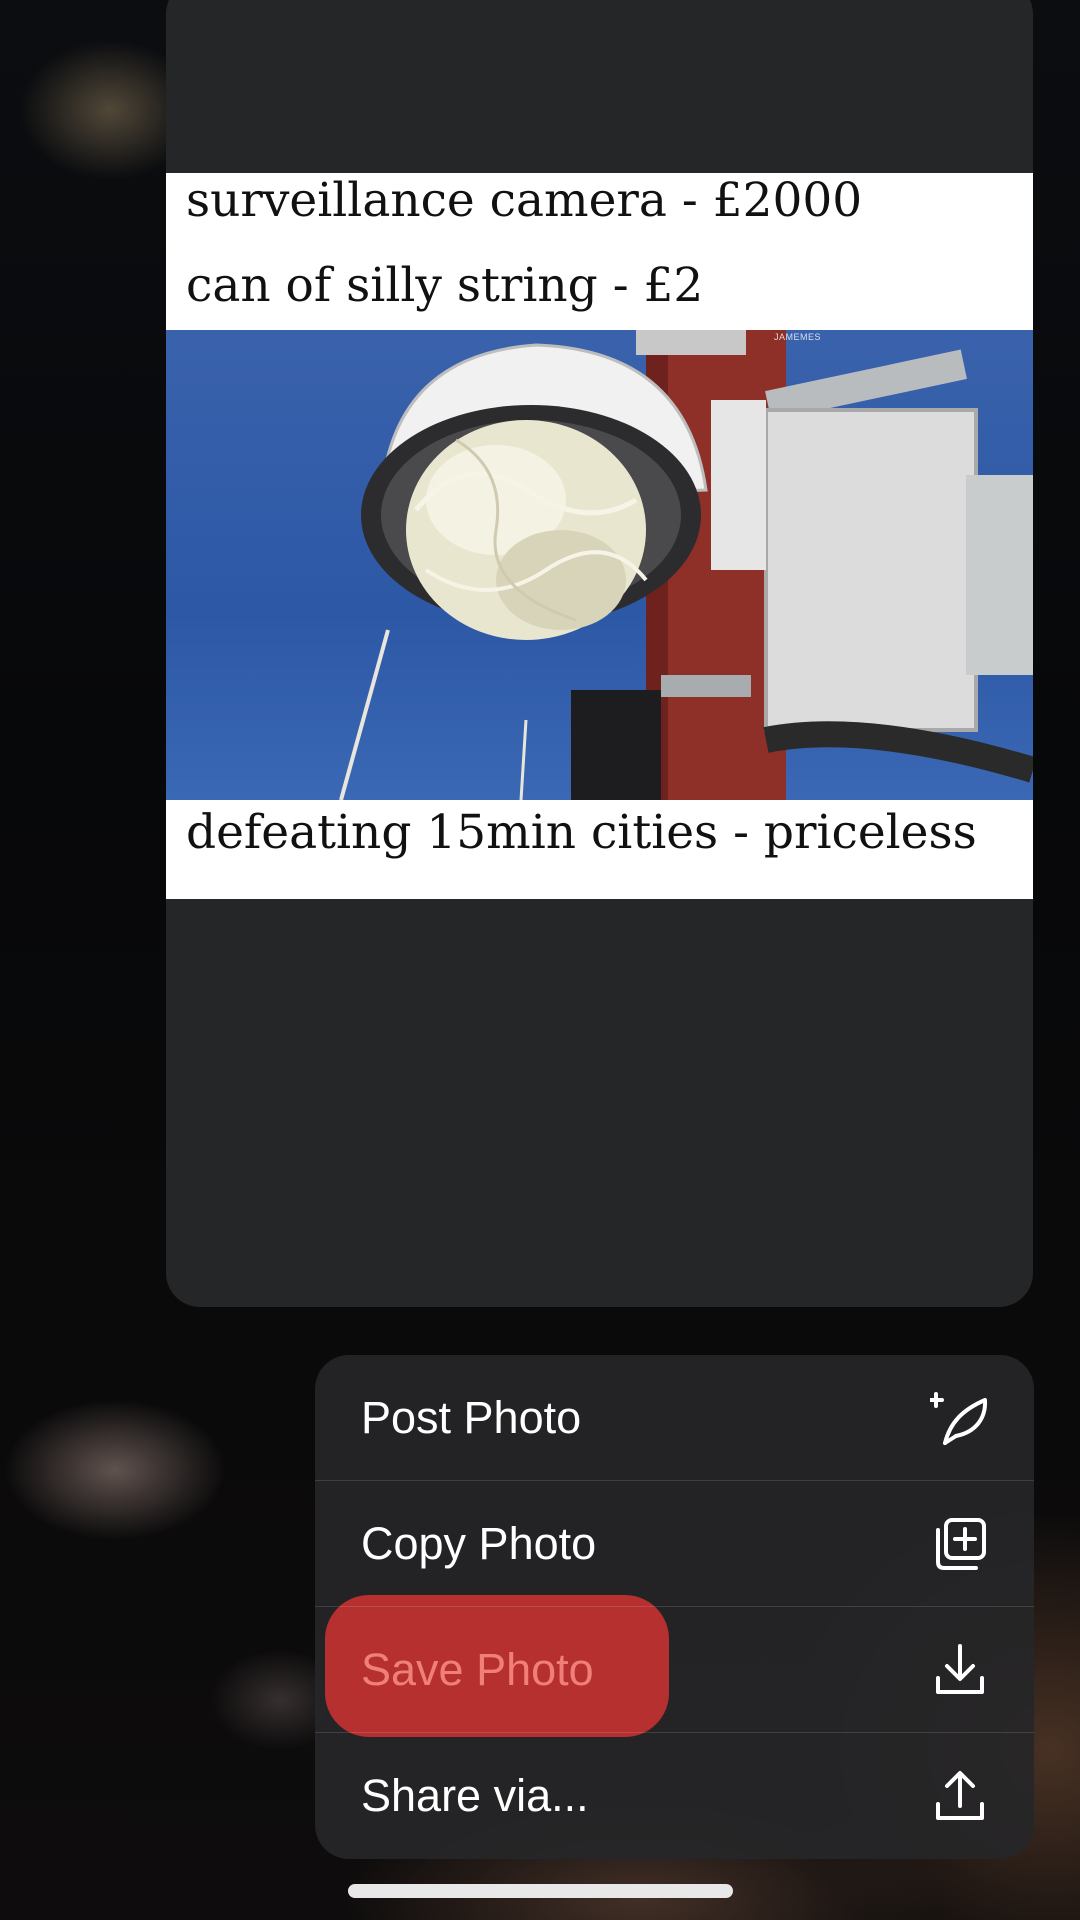  What do you see at coordinates (960, 1795) in the screenshot?
I see `share-upload-icon` at bounding box center [960, 1795].